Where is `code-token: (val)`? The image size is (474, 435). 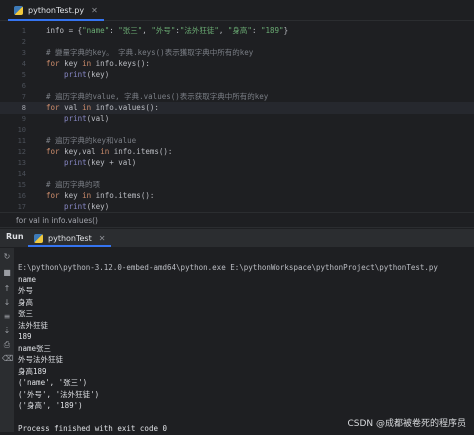
code-token: (val) is located at coordinates (98, 118).